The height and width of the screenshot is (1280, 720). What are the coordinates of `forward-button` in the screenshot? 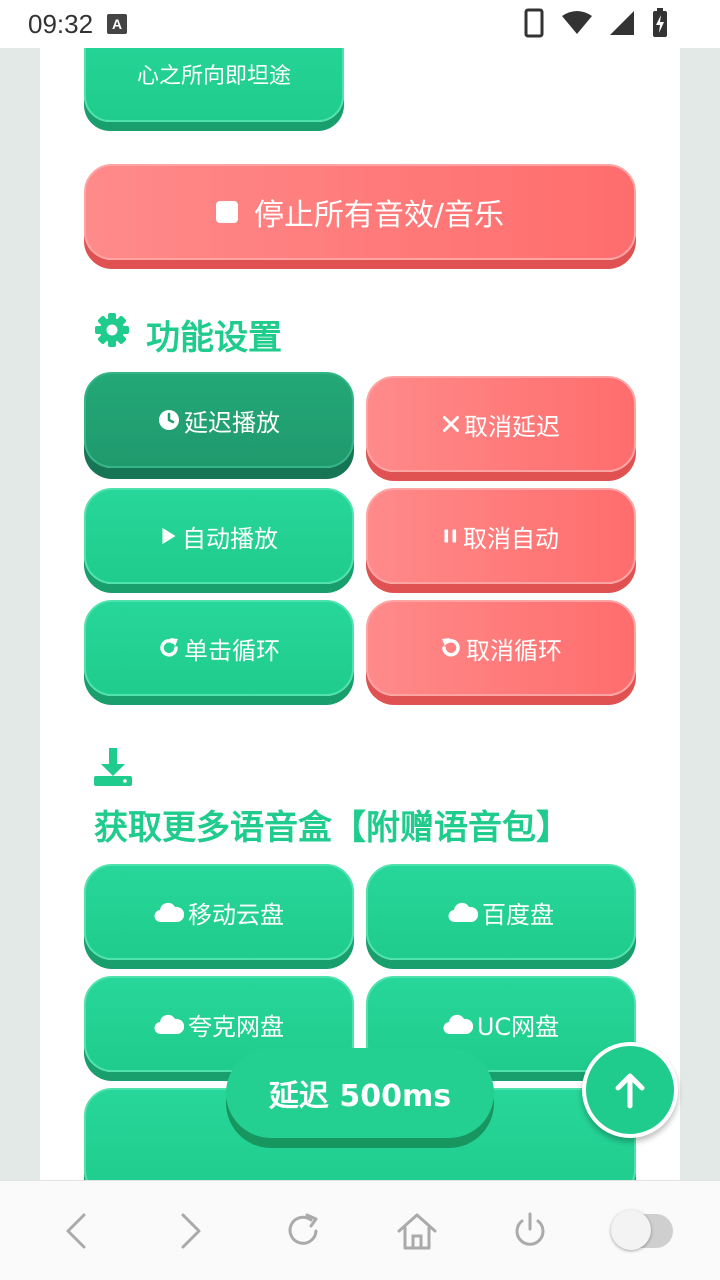 It's located at (190, 1231).